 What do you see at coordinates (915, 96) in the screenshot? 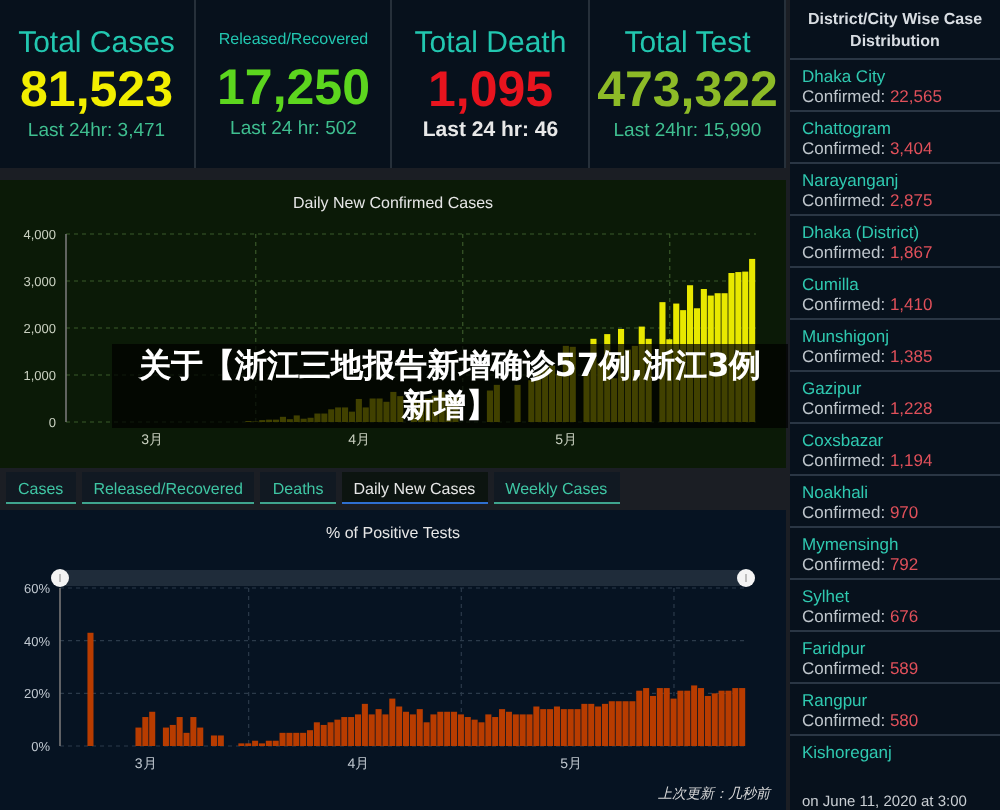
I see `confirmed-count: 22,565` at bounding box center [915, 96].